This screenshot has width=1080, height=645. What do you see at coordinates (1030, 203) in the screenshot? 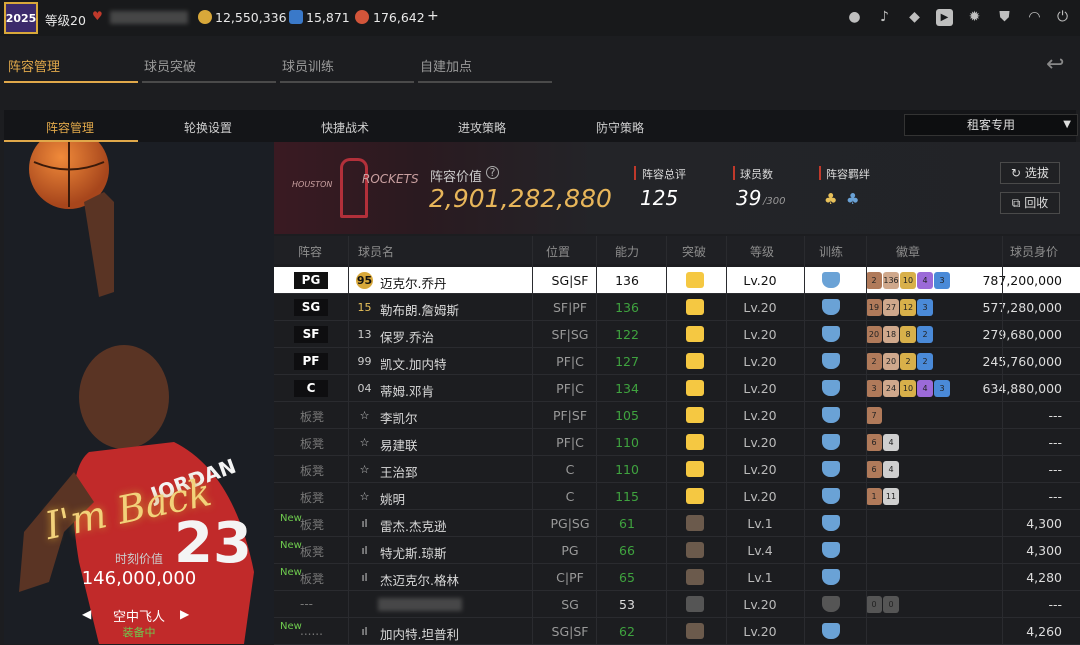
I see `recycle-button: ⧉ 回收` at bounding box center [1030, 203].